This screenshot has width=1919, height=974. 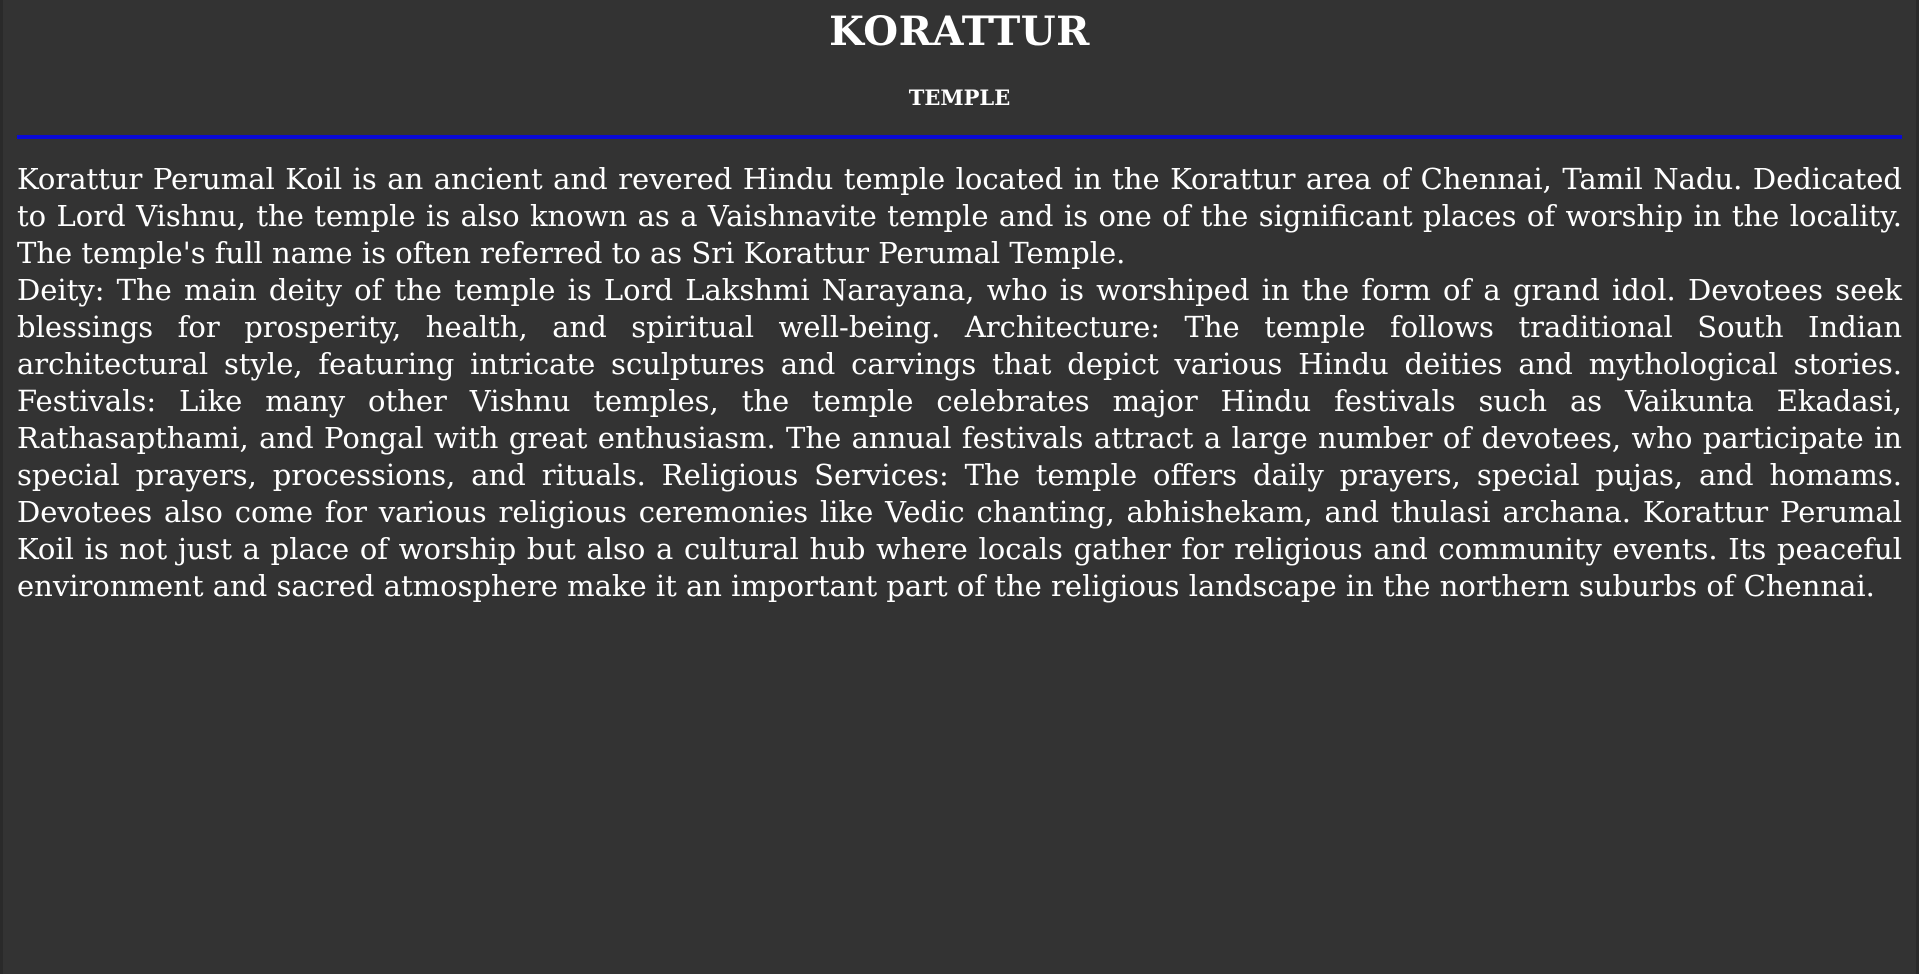 I want to click on page-title: KORATTUR, so click(x=959, y=31).